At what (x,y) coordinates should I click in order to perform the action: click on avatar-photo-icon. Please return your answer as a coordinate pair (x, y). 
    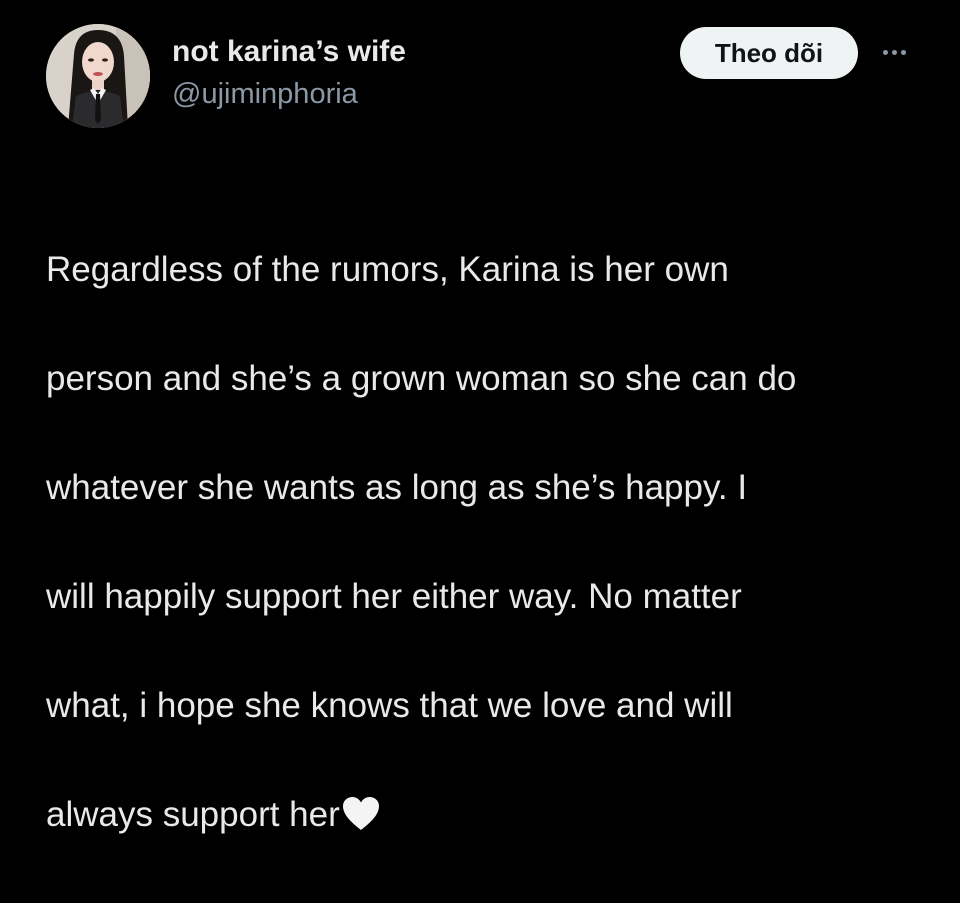
    Looking at the image, I should click on (98, 76).